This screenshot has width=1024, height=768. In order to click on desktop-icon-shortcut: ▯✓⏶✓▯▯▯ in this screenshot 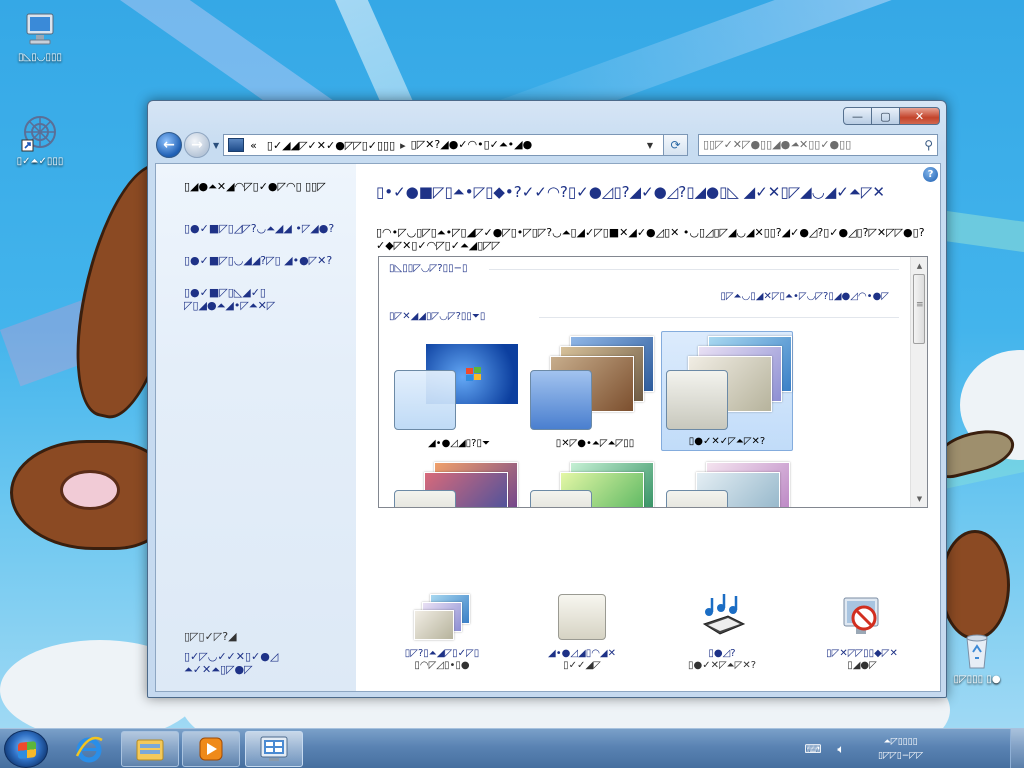, I will do `click(40, 140)`.